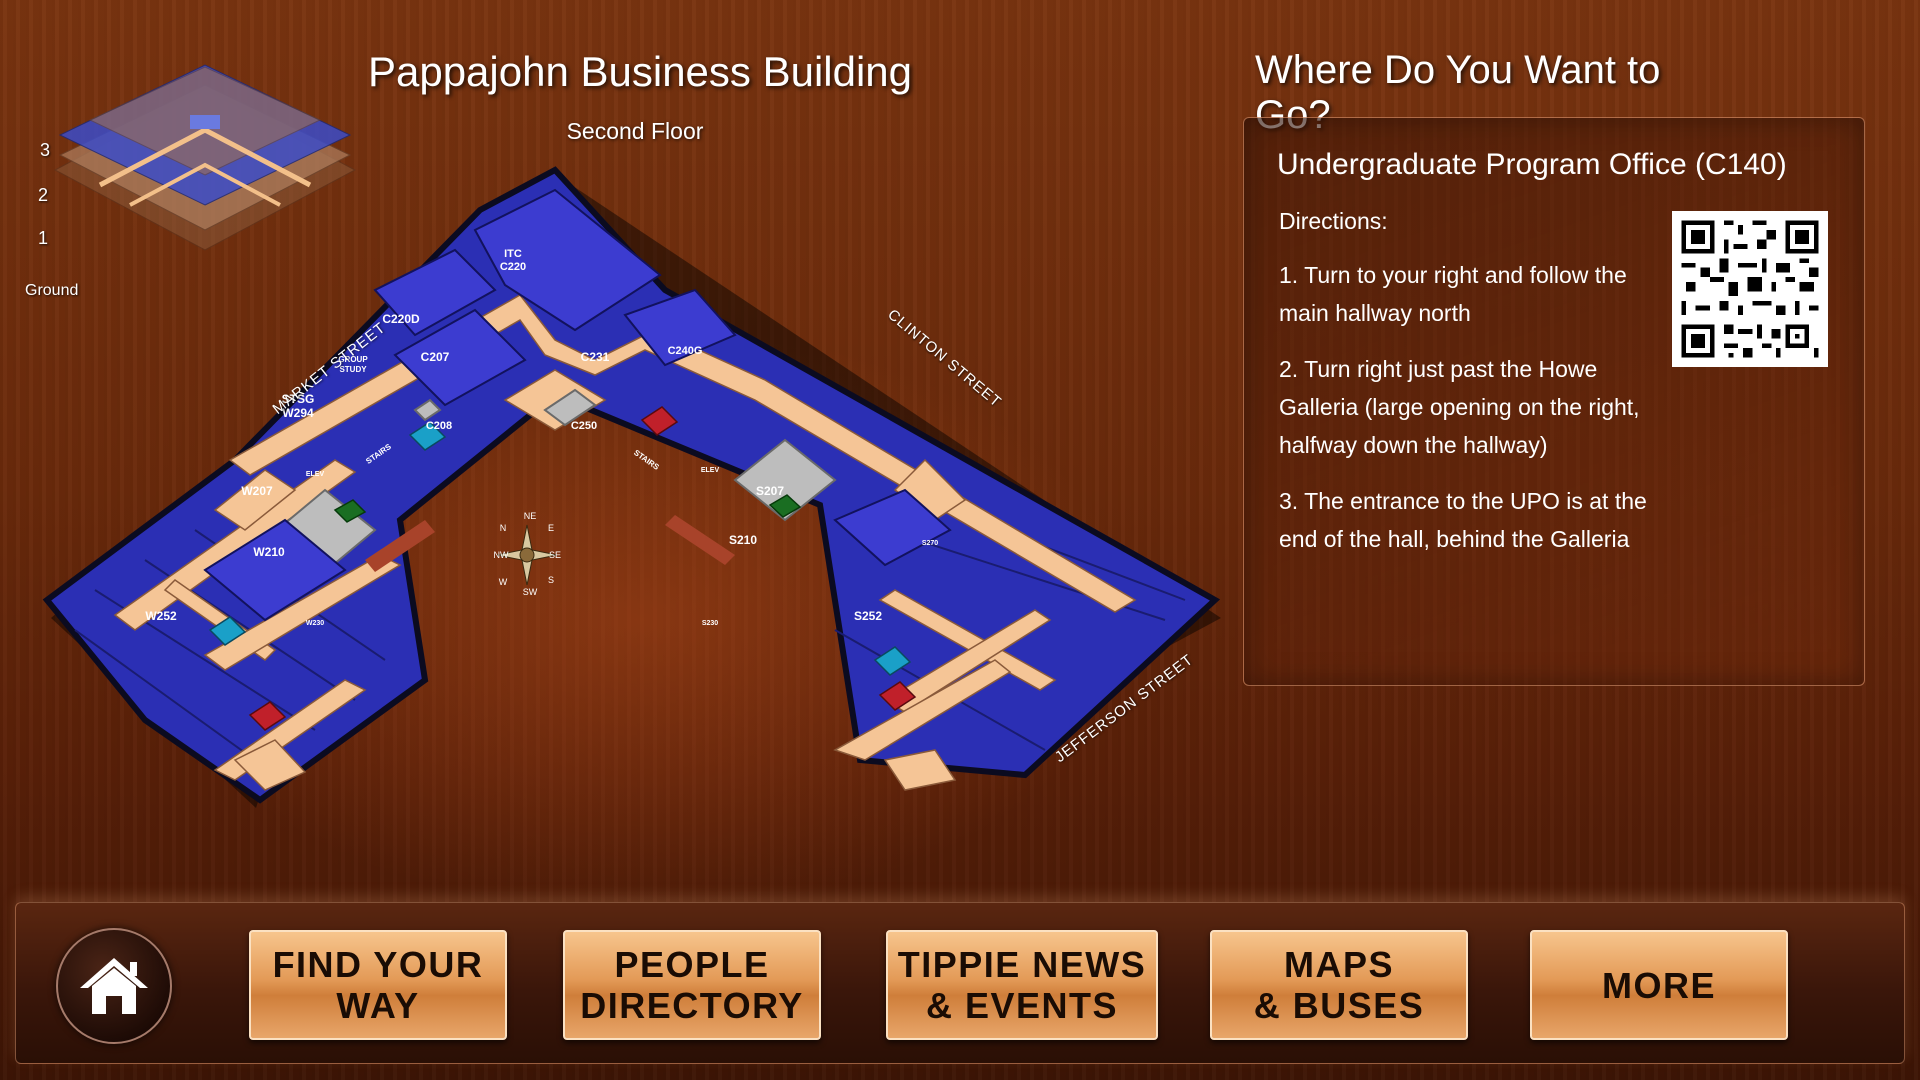  What do you see at coordinates (1338, 964) in the screenshot?
I see `button-label-line1: MAPS` at bounding box center [1338, 964].